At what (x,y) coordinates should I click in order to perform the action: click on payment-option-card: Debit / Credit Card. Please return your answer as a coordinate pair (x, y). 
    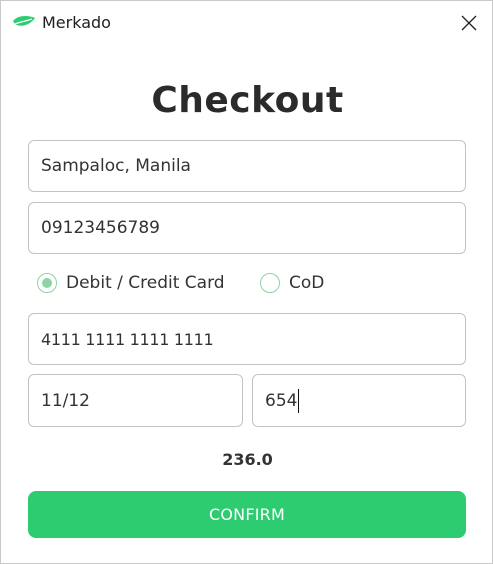
    Looking at the image, I should click on (131, 283).